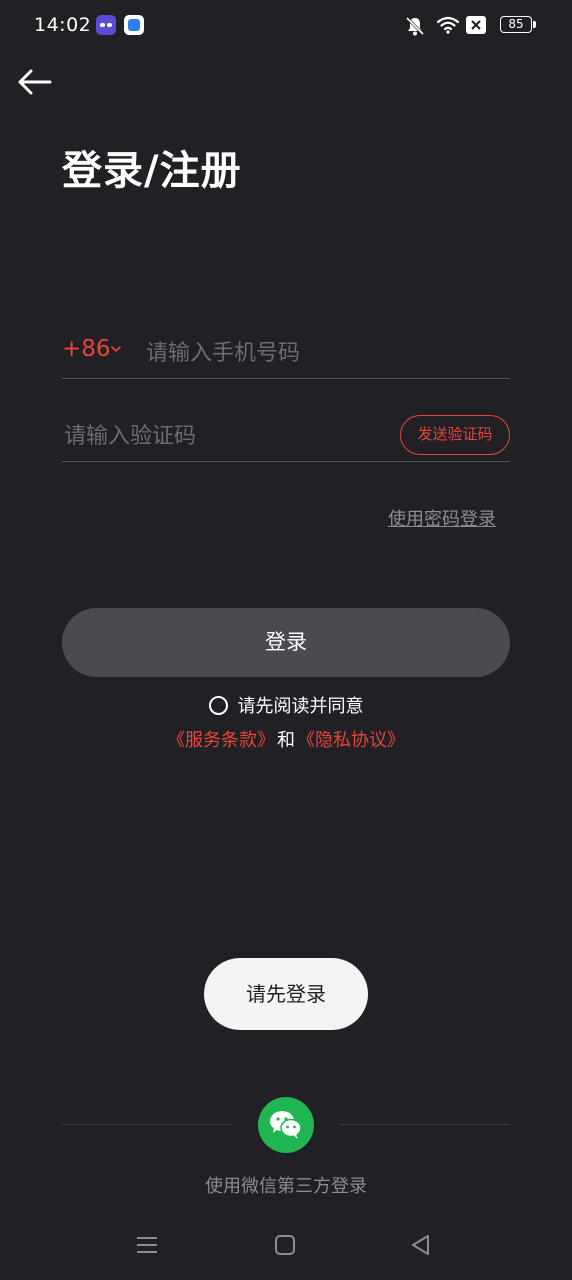 Image resolution: width=572 pixels, height=1280 pixels. I want to click on page-title: 登录/注册, so click(152, 171).